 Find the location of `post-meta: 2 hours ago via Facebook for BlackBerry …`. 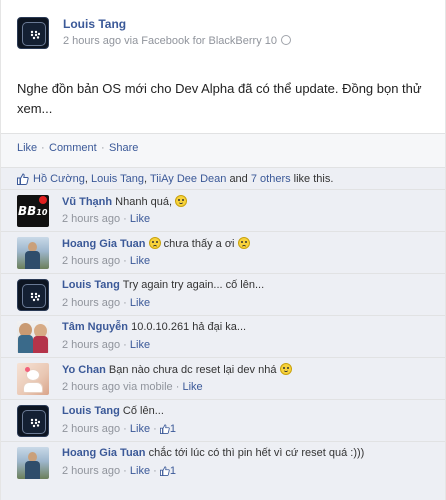

post-meta: 2 hours ago via Facebook for BlackBerry … is located at coordinates (177, 41).